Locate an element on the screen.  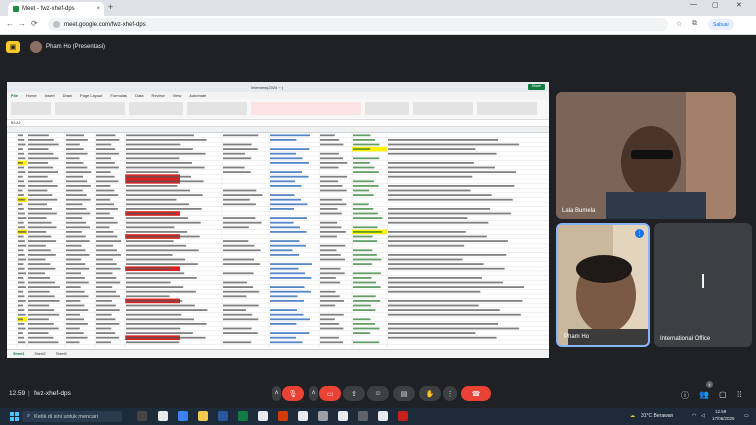
emoji-icon: ☺ is located at coordinates (378, 393).